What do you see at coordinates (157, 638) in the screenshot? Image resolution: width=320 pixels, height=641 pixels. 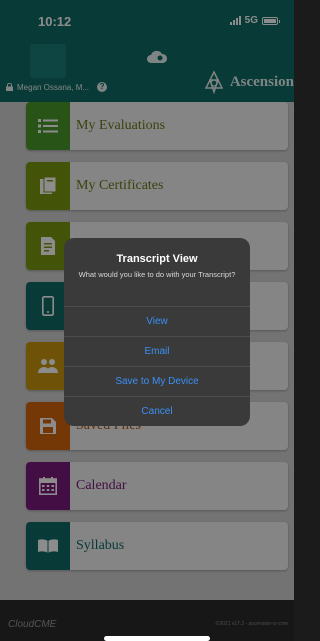 I see `home-indicator` at bounding box center [157, 638].